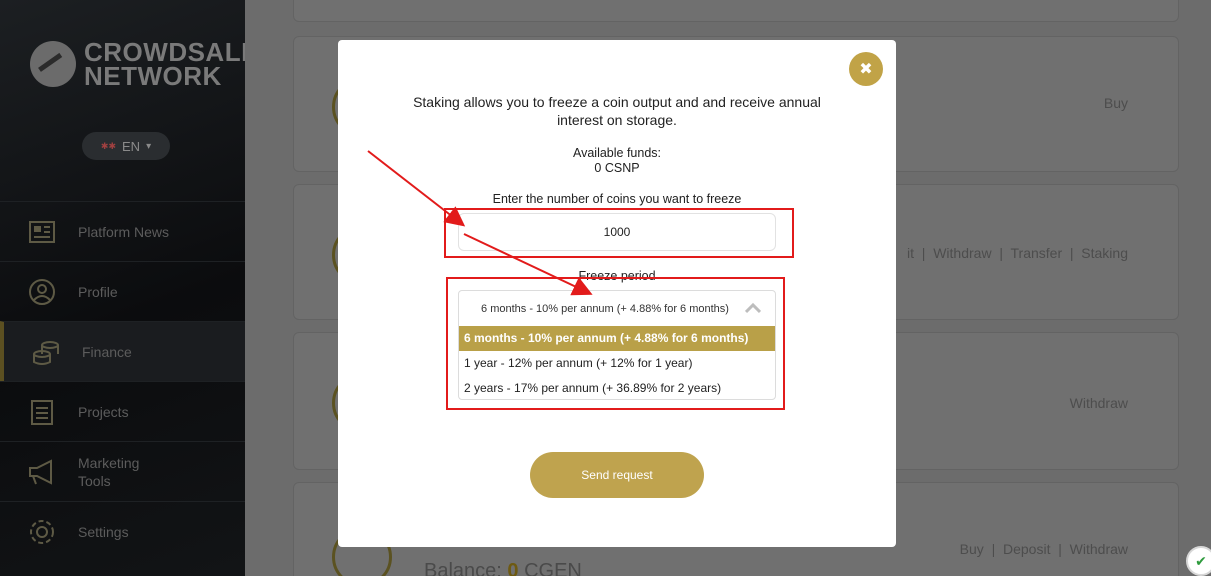  I want to click on balance-currency: CGEN, so click(553, 568).